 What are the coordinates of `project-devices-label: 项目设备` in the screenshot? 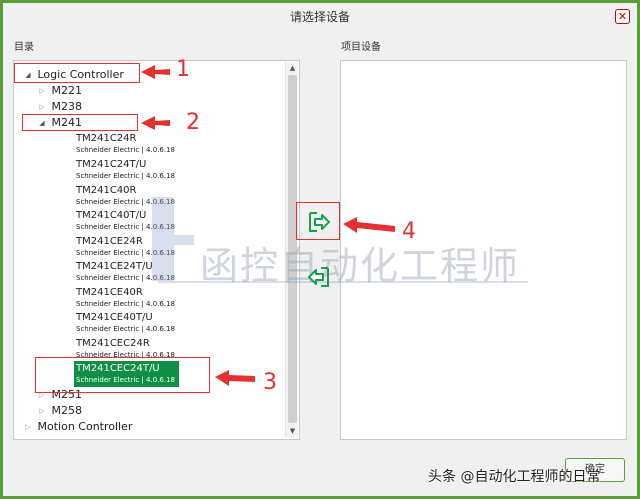 It's located at (361, 47).